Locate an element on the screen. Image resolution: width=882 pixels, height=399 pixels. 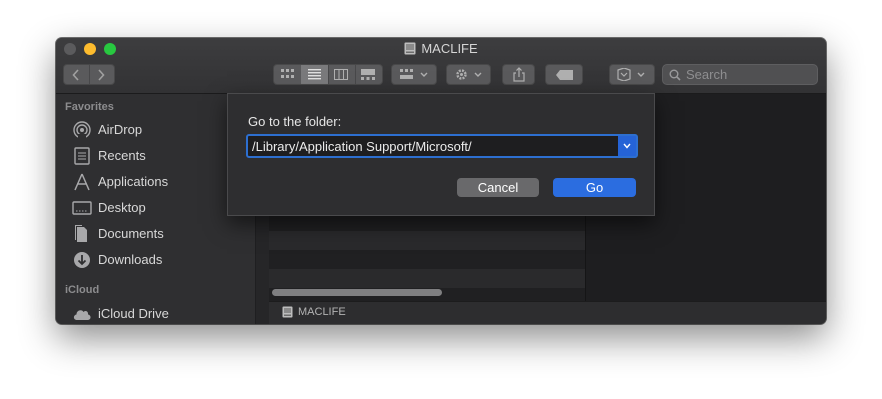
sidebar-item-recents: Recents is located at coordinates (162, 156).